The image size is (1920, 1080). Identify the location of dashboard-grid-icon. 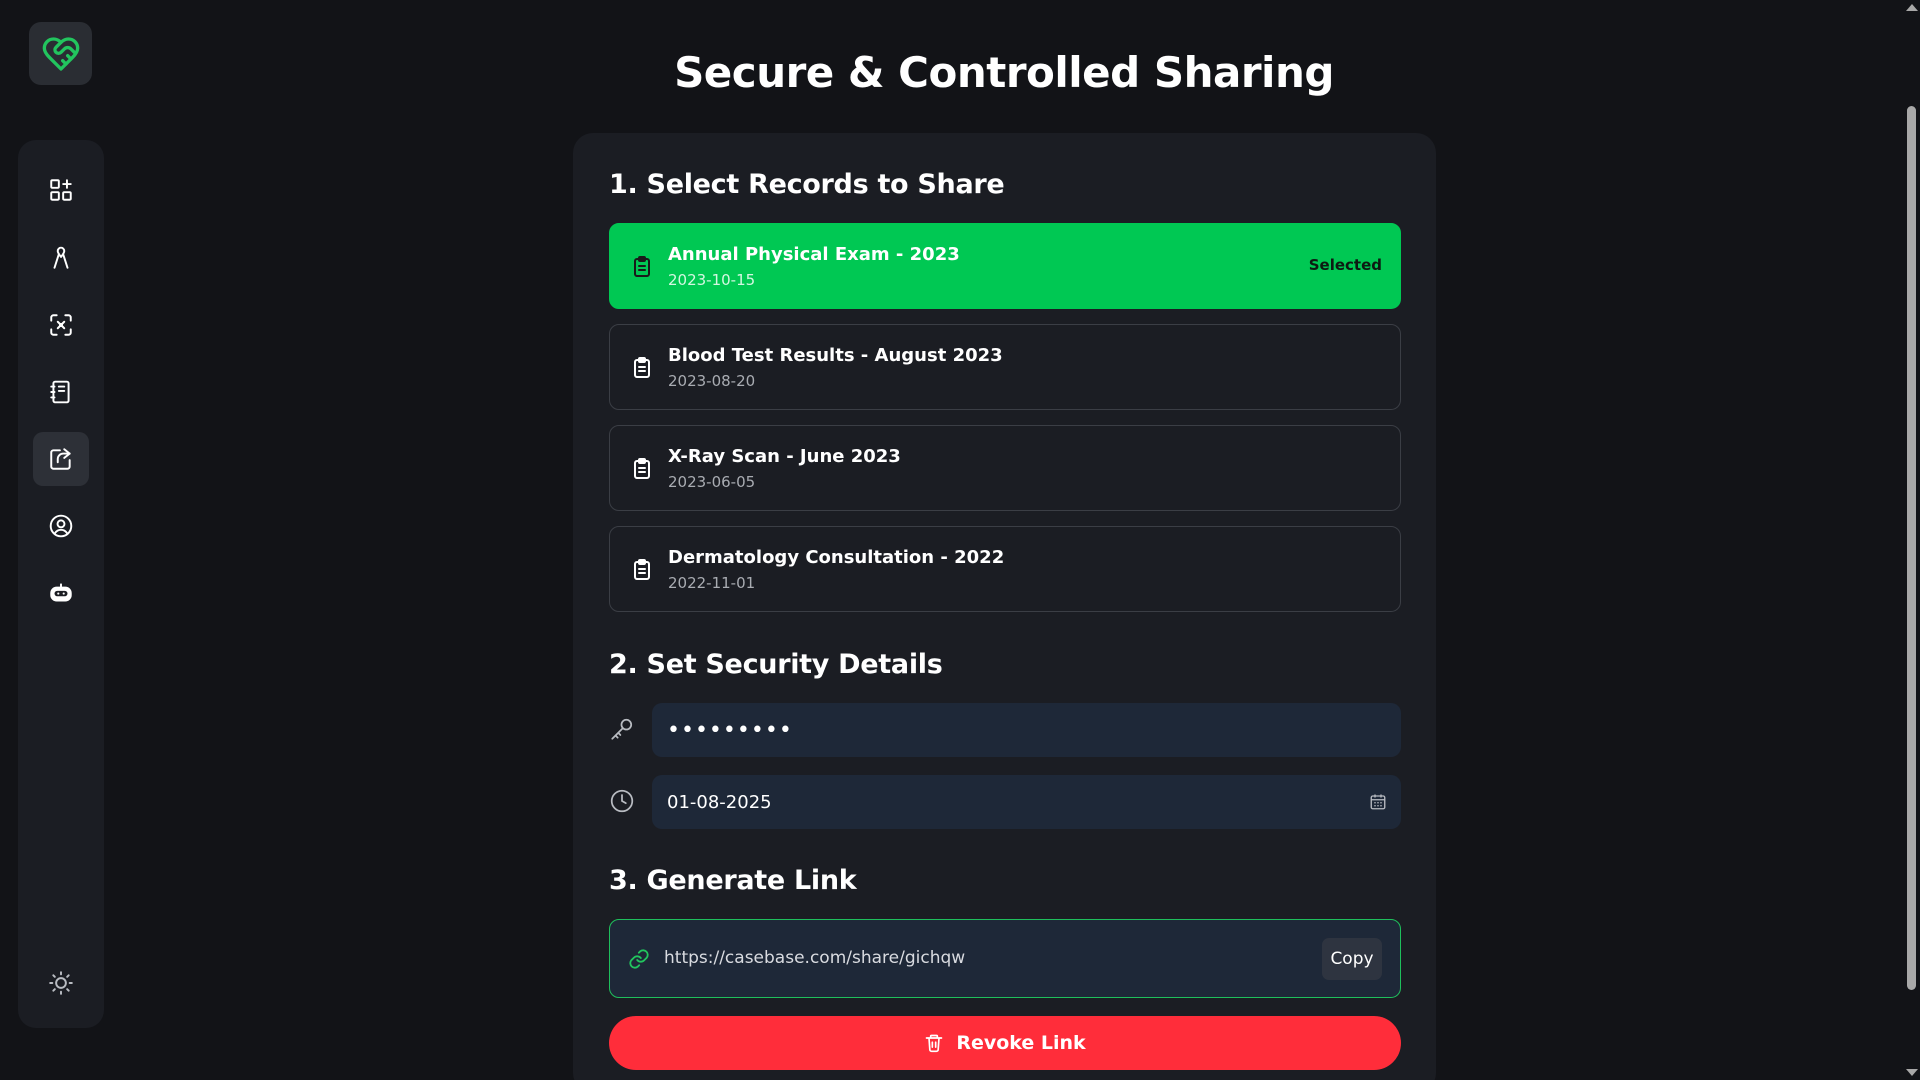
(61, 190).